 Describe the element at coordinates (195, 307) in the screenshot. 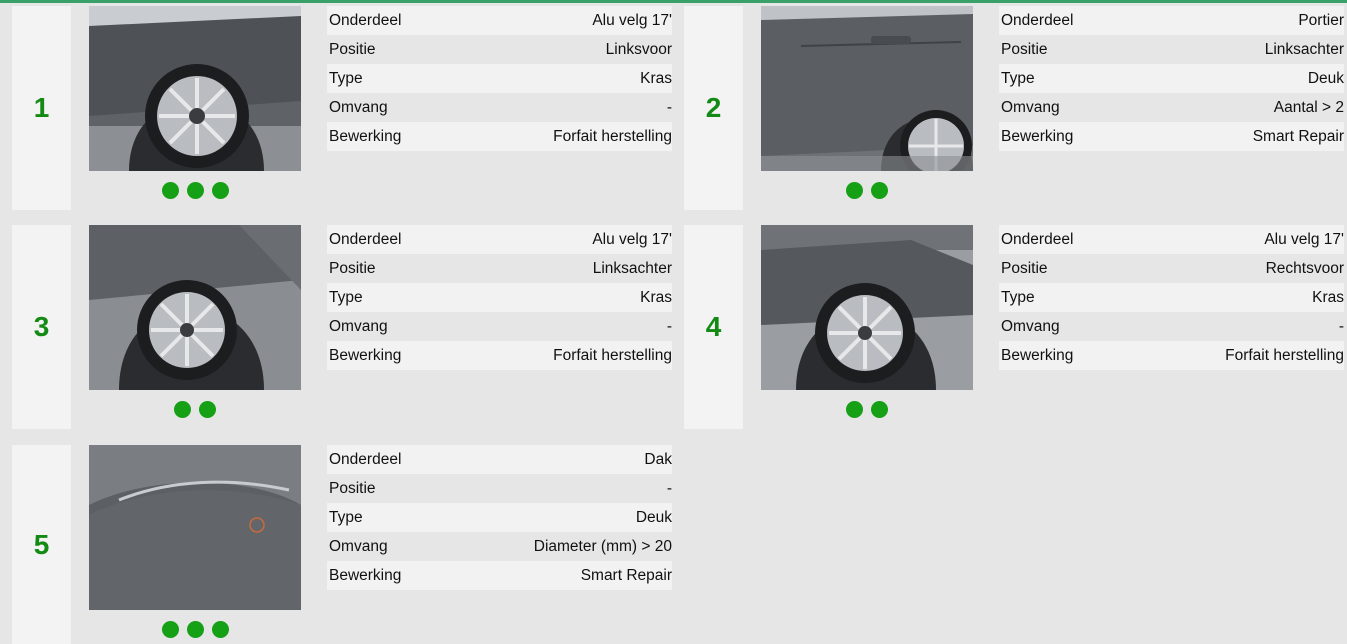

I see `rear-left-wheel-photo` at that location.